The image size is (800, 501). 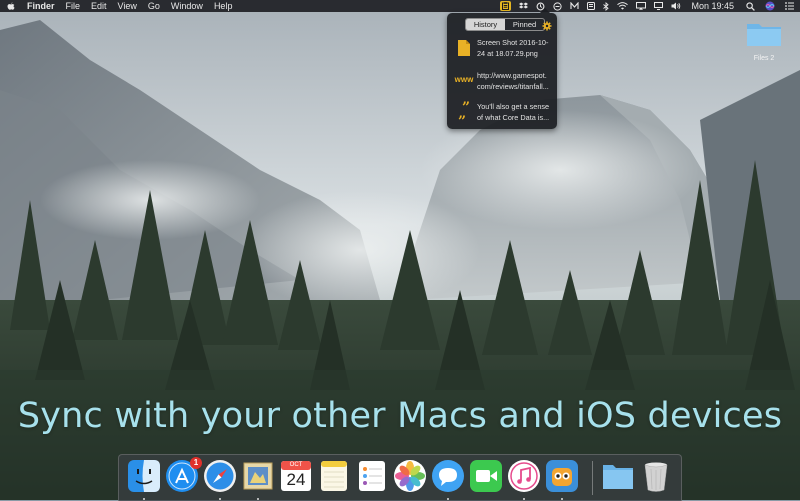 I want to click on trash-icon, so click(x=656, y=477).